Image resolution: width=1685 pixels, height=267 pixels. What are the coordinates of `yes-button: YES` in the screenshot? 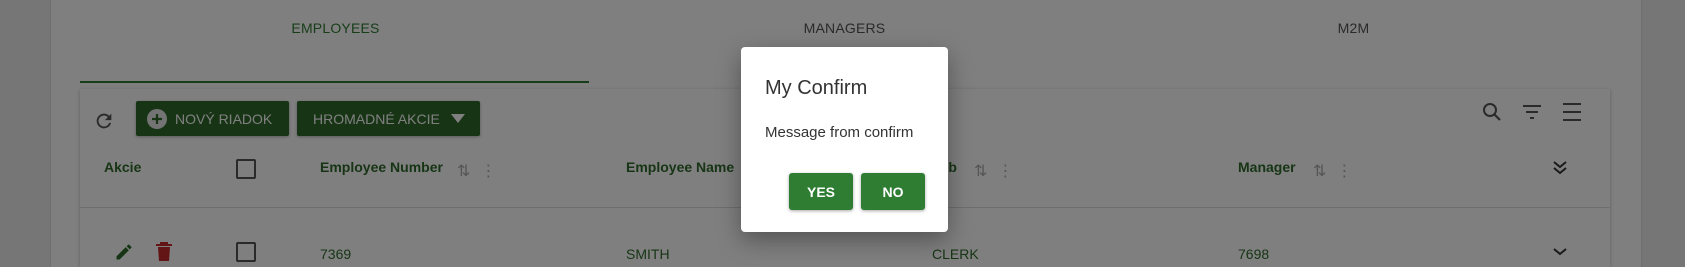 It's located at (821, 191).